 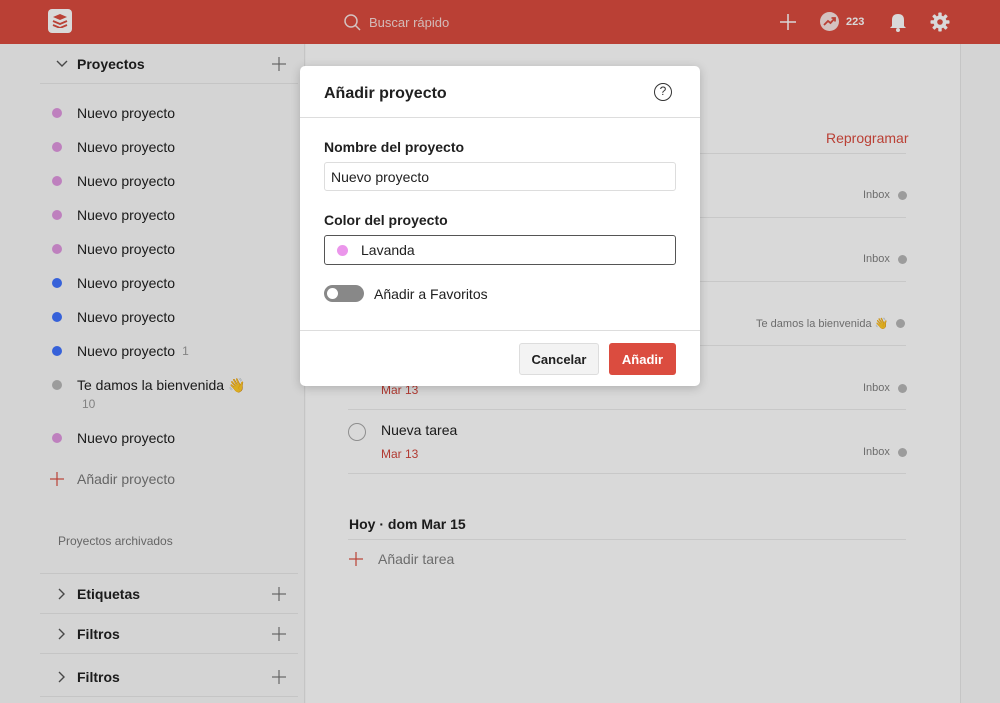 I want to click on favorites-toggle, so click(x=344, y=293).